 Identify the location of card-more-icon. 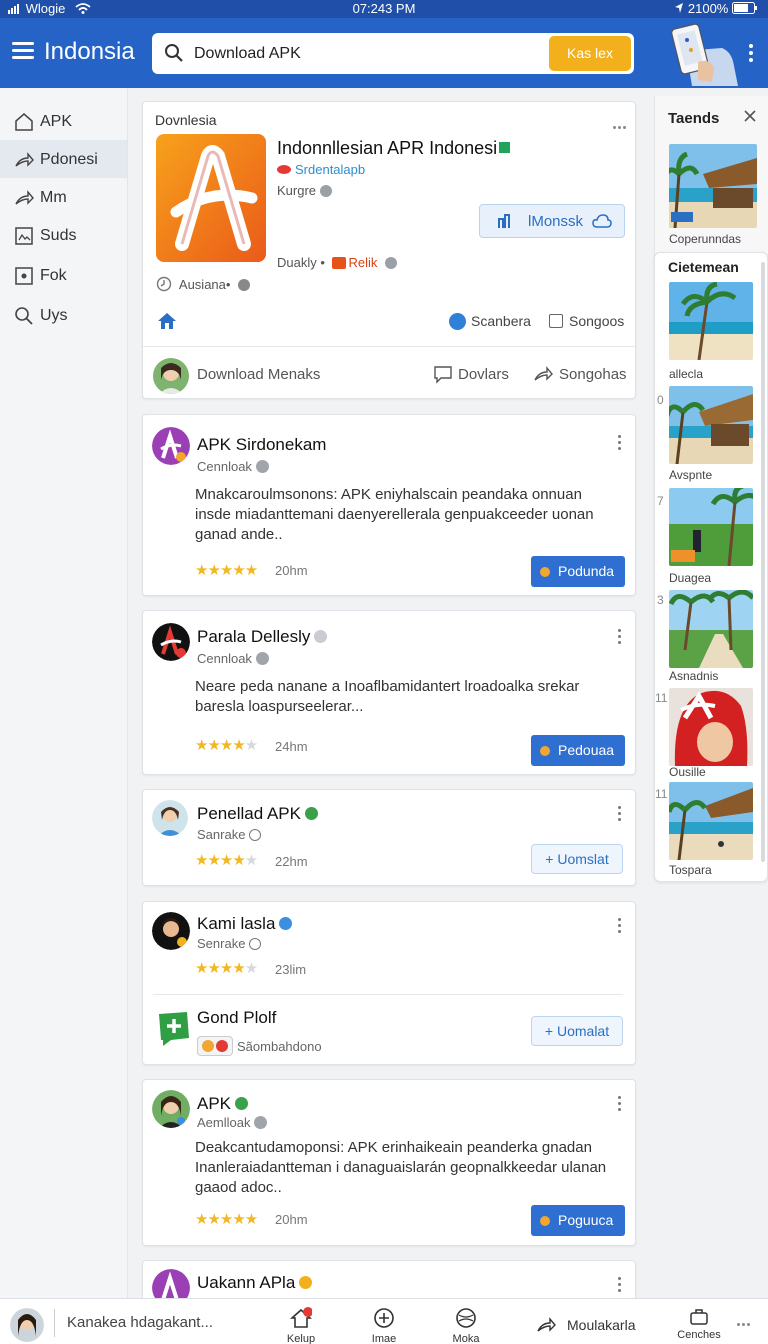
(621, 122).